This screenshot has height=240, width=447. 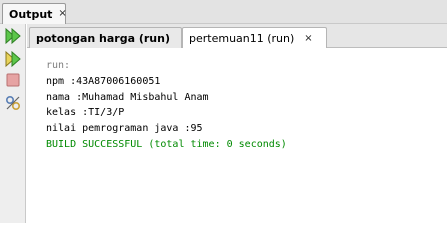 I want to click on tab-label: pertemuan11 (run), so click(x=242, y=38).